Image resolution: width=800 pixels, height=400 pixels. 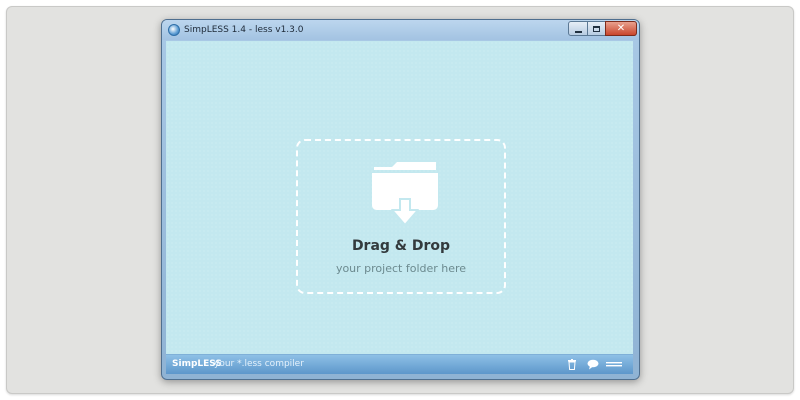 I want to click on status-bar: SimpLESS your *.less compiler, so click(x=399, y=364).